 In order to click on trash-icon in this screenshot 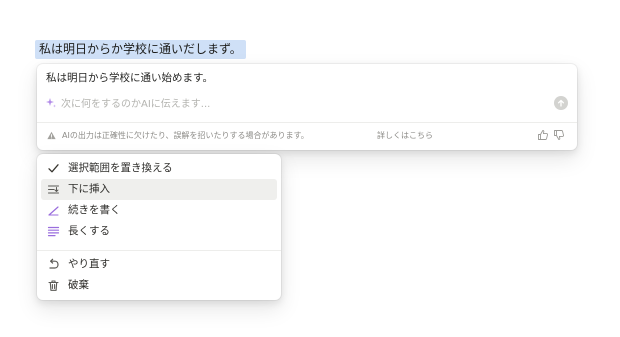, I will do `click(53, 285)`.